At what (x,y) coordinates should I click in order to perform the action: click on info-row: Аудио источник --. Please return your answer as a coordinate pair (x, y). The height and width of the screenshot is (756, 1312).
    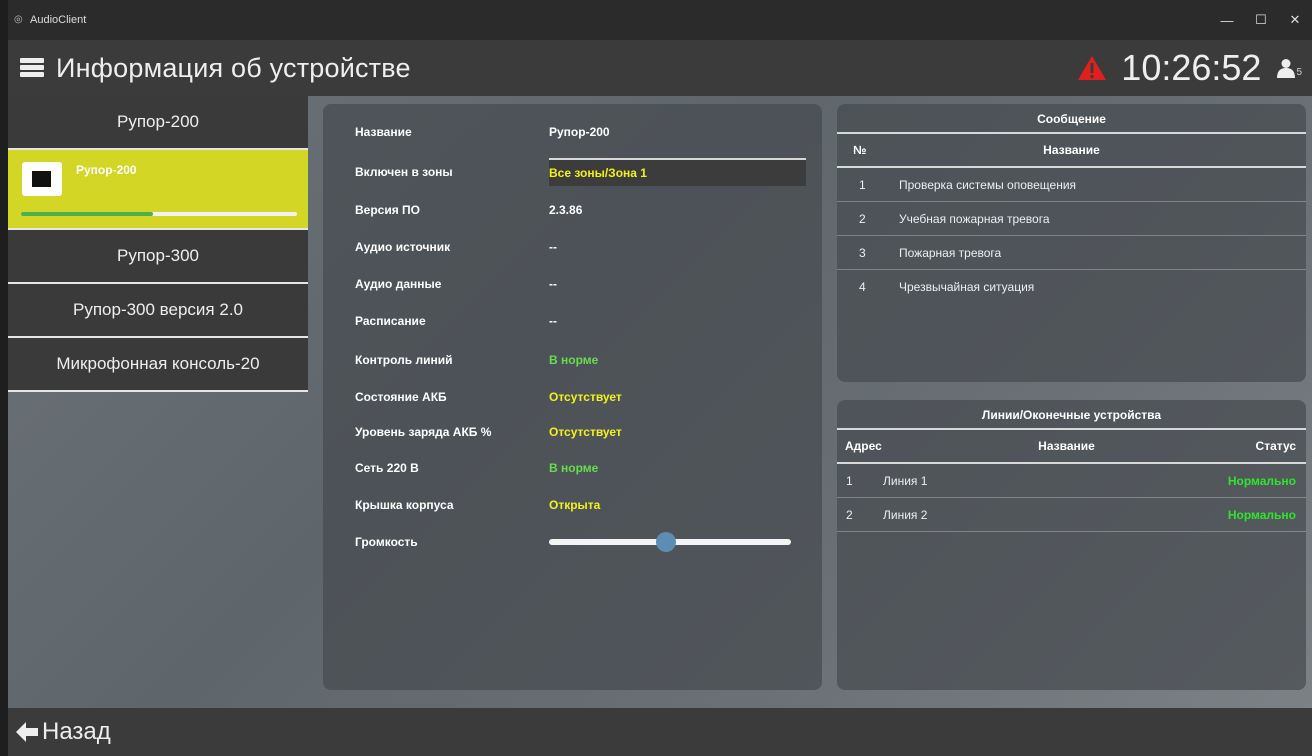
    Looking at the image, I should click on (456, 247).